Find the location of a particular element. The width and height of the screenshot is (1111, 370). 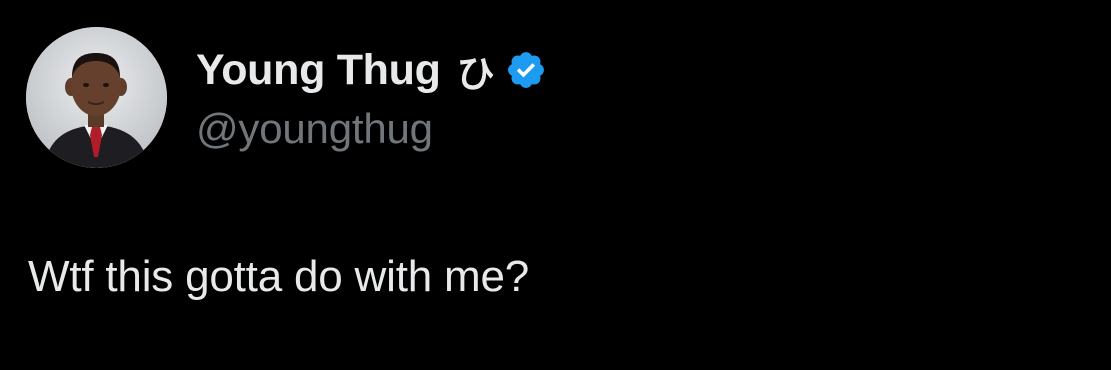

author-name-emoji: ひ is located at coordinates (475, 73).